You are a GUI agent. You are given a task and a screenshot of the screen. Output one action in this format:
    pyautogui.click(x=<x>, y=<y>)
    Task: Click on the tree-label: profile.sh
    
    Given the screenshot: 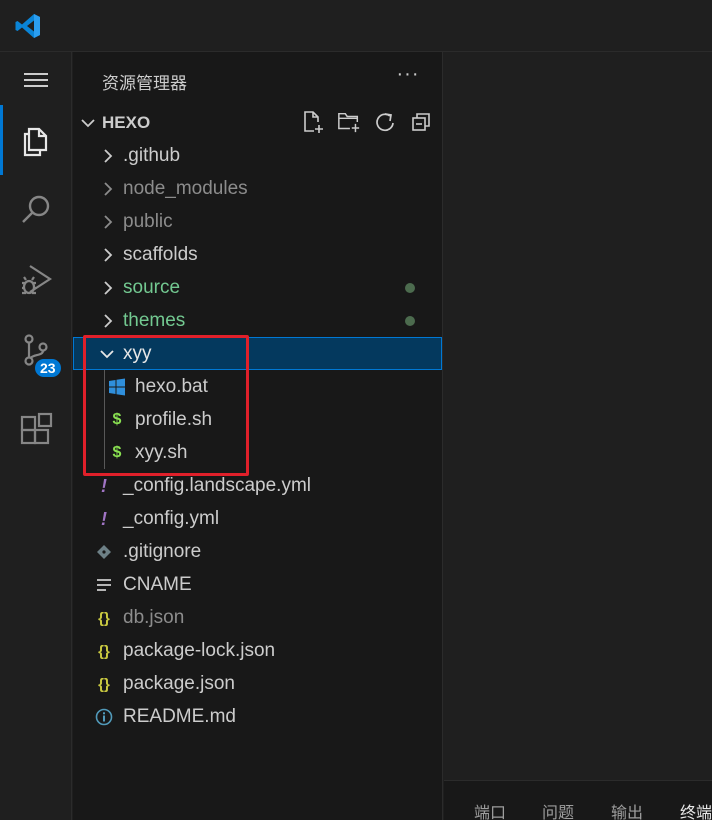 What is the action you would take?
    pyautogui.click(x=174, y=419)
    